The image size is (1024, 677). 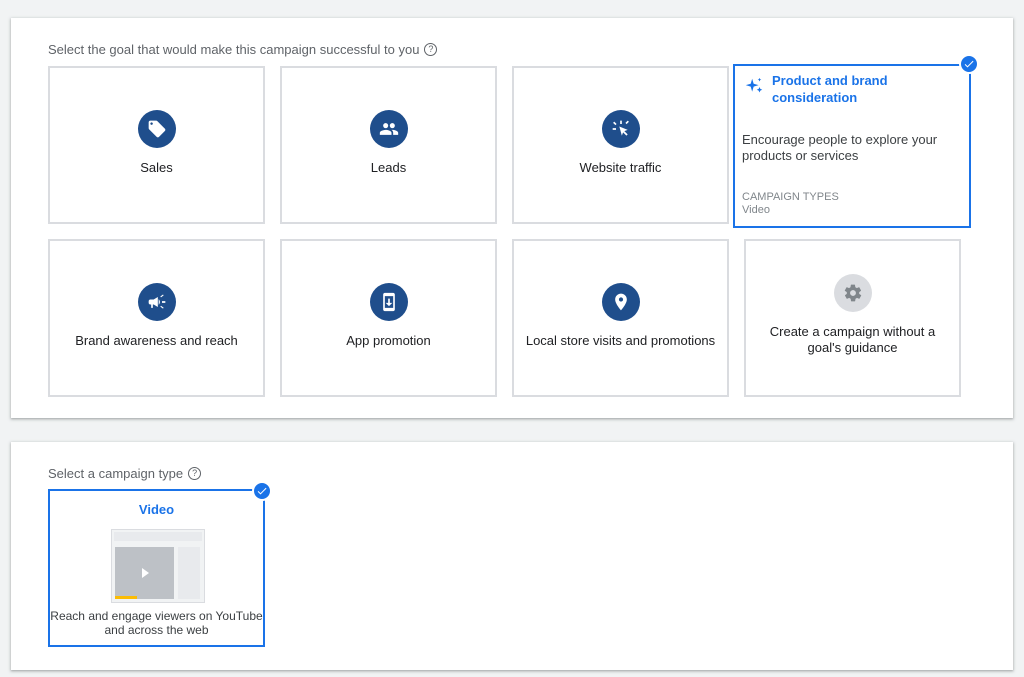 I want to click on goal-label: Local store visits and promotions, so click(x=620, y=340).